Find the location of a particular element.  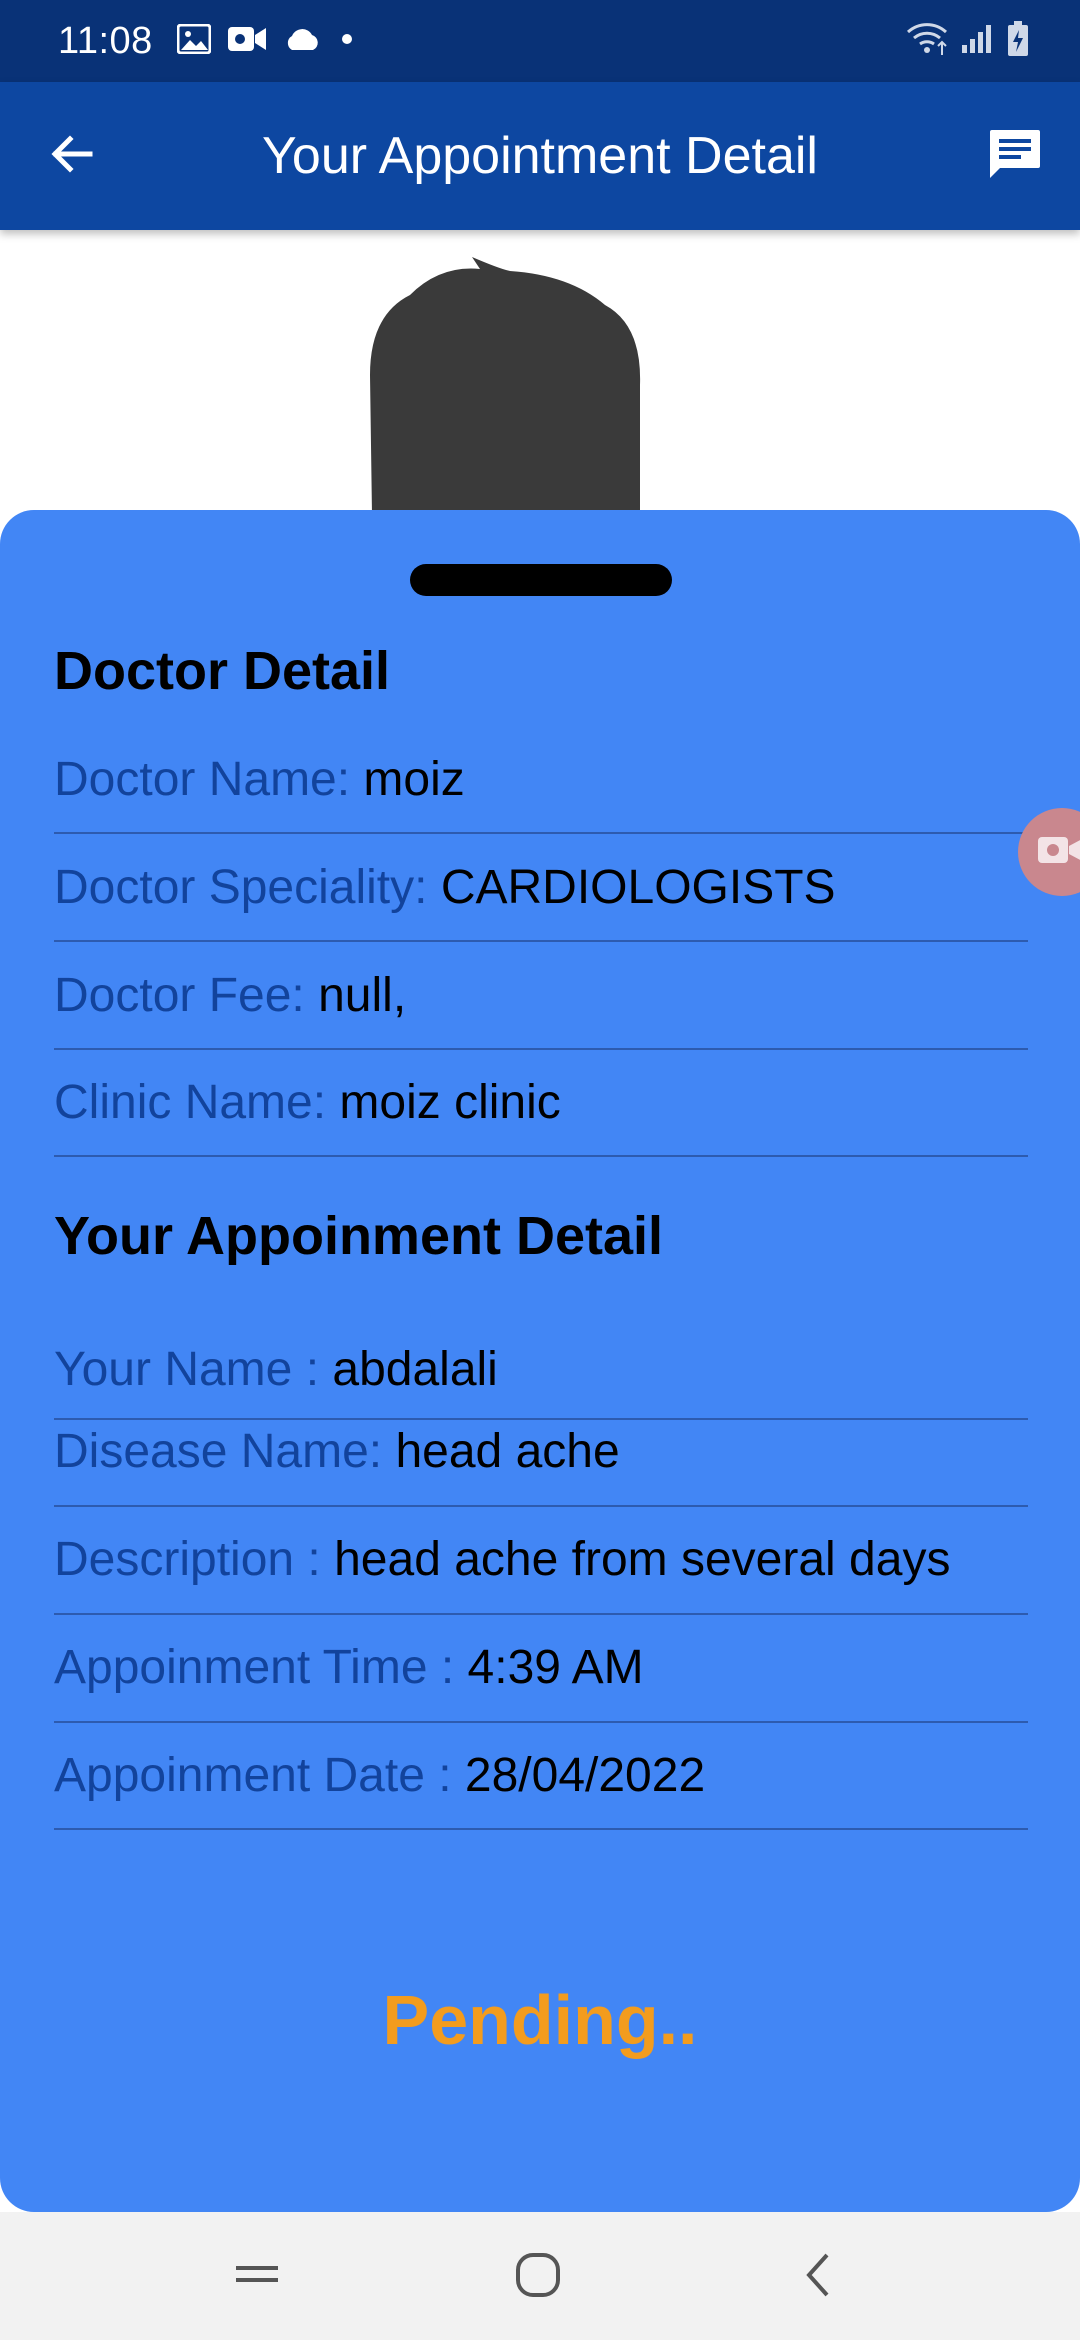

message-button is located at coordinates (1015, 157).